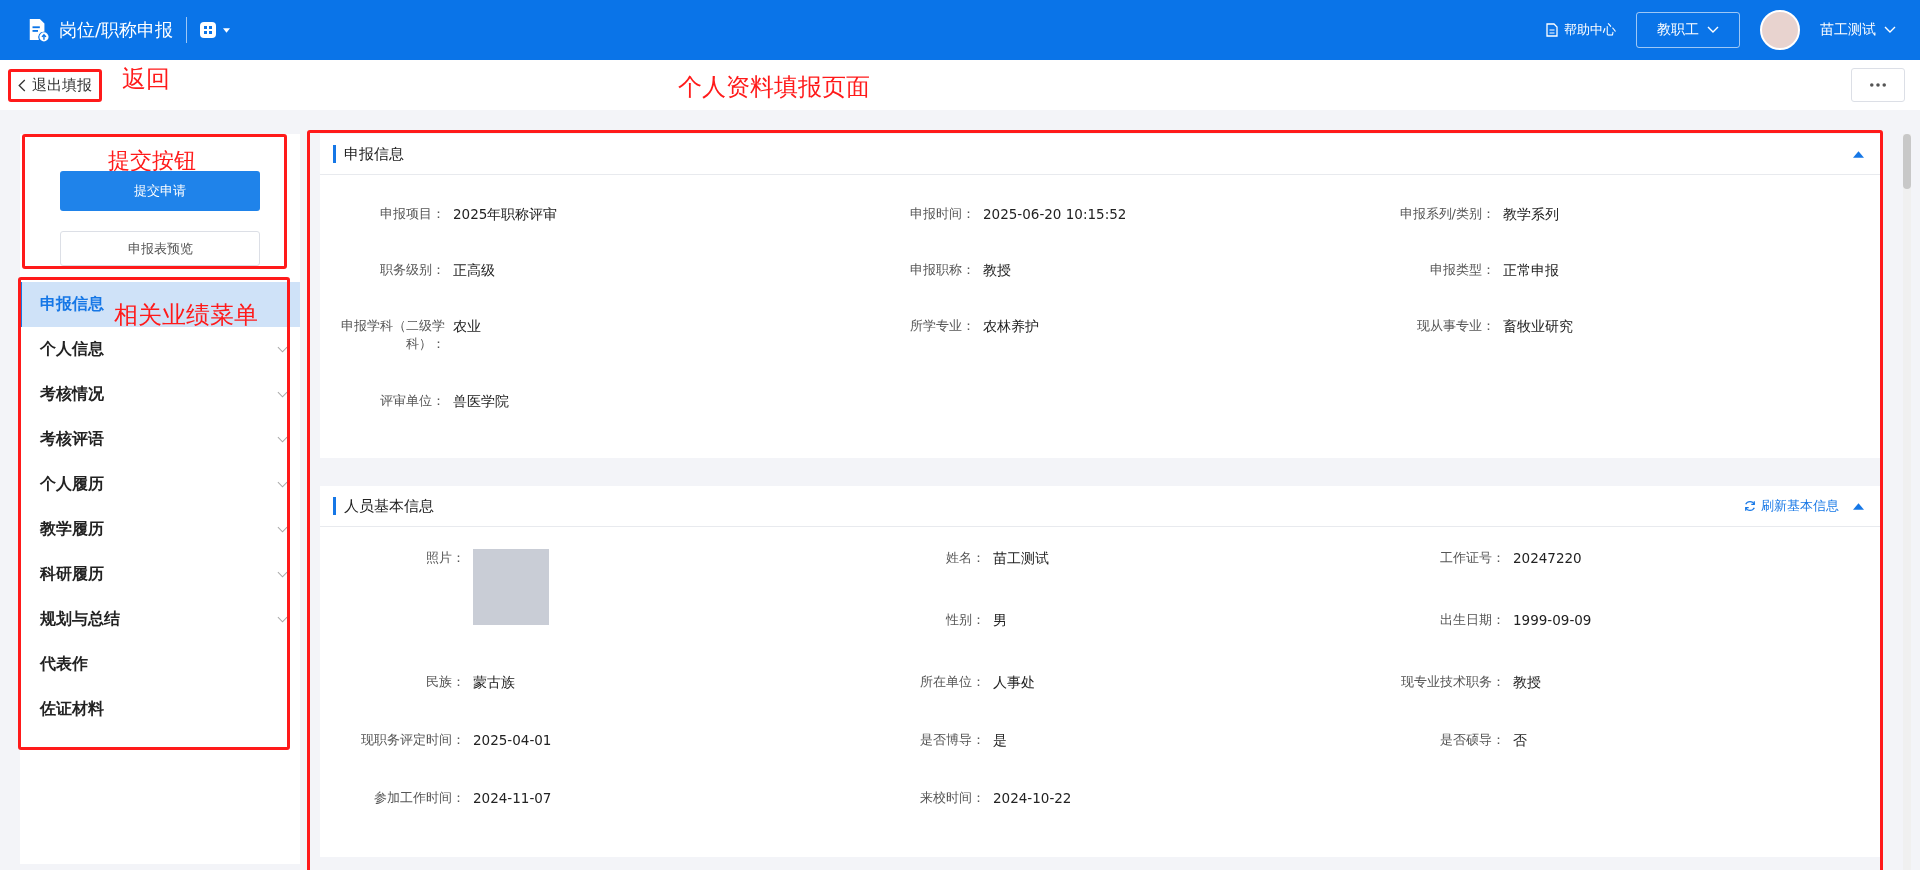 This screenshot has width=1920, height=870. I want to click on field-value: 农林养护, so click(1011, 326).